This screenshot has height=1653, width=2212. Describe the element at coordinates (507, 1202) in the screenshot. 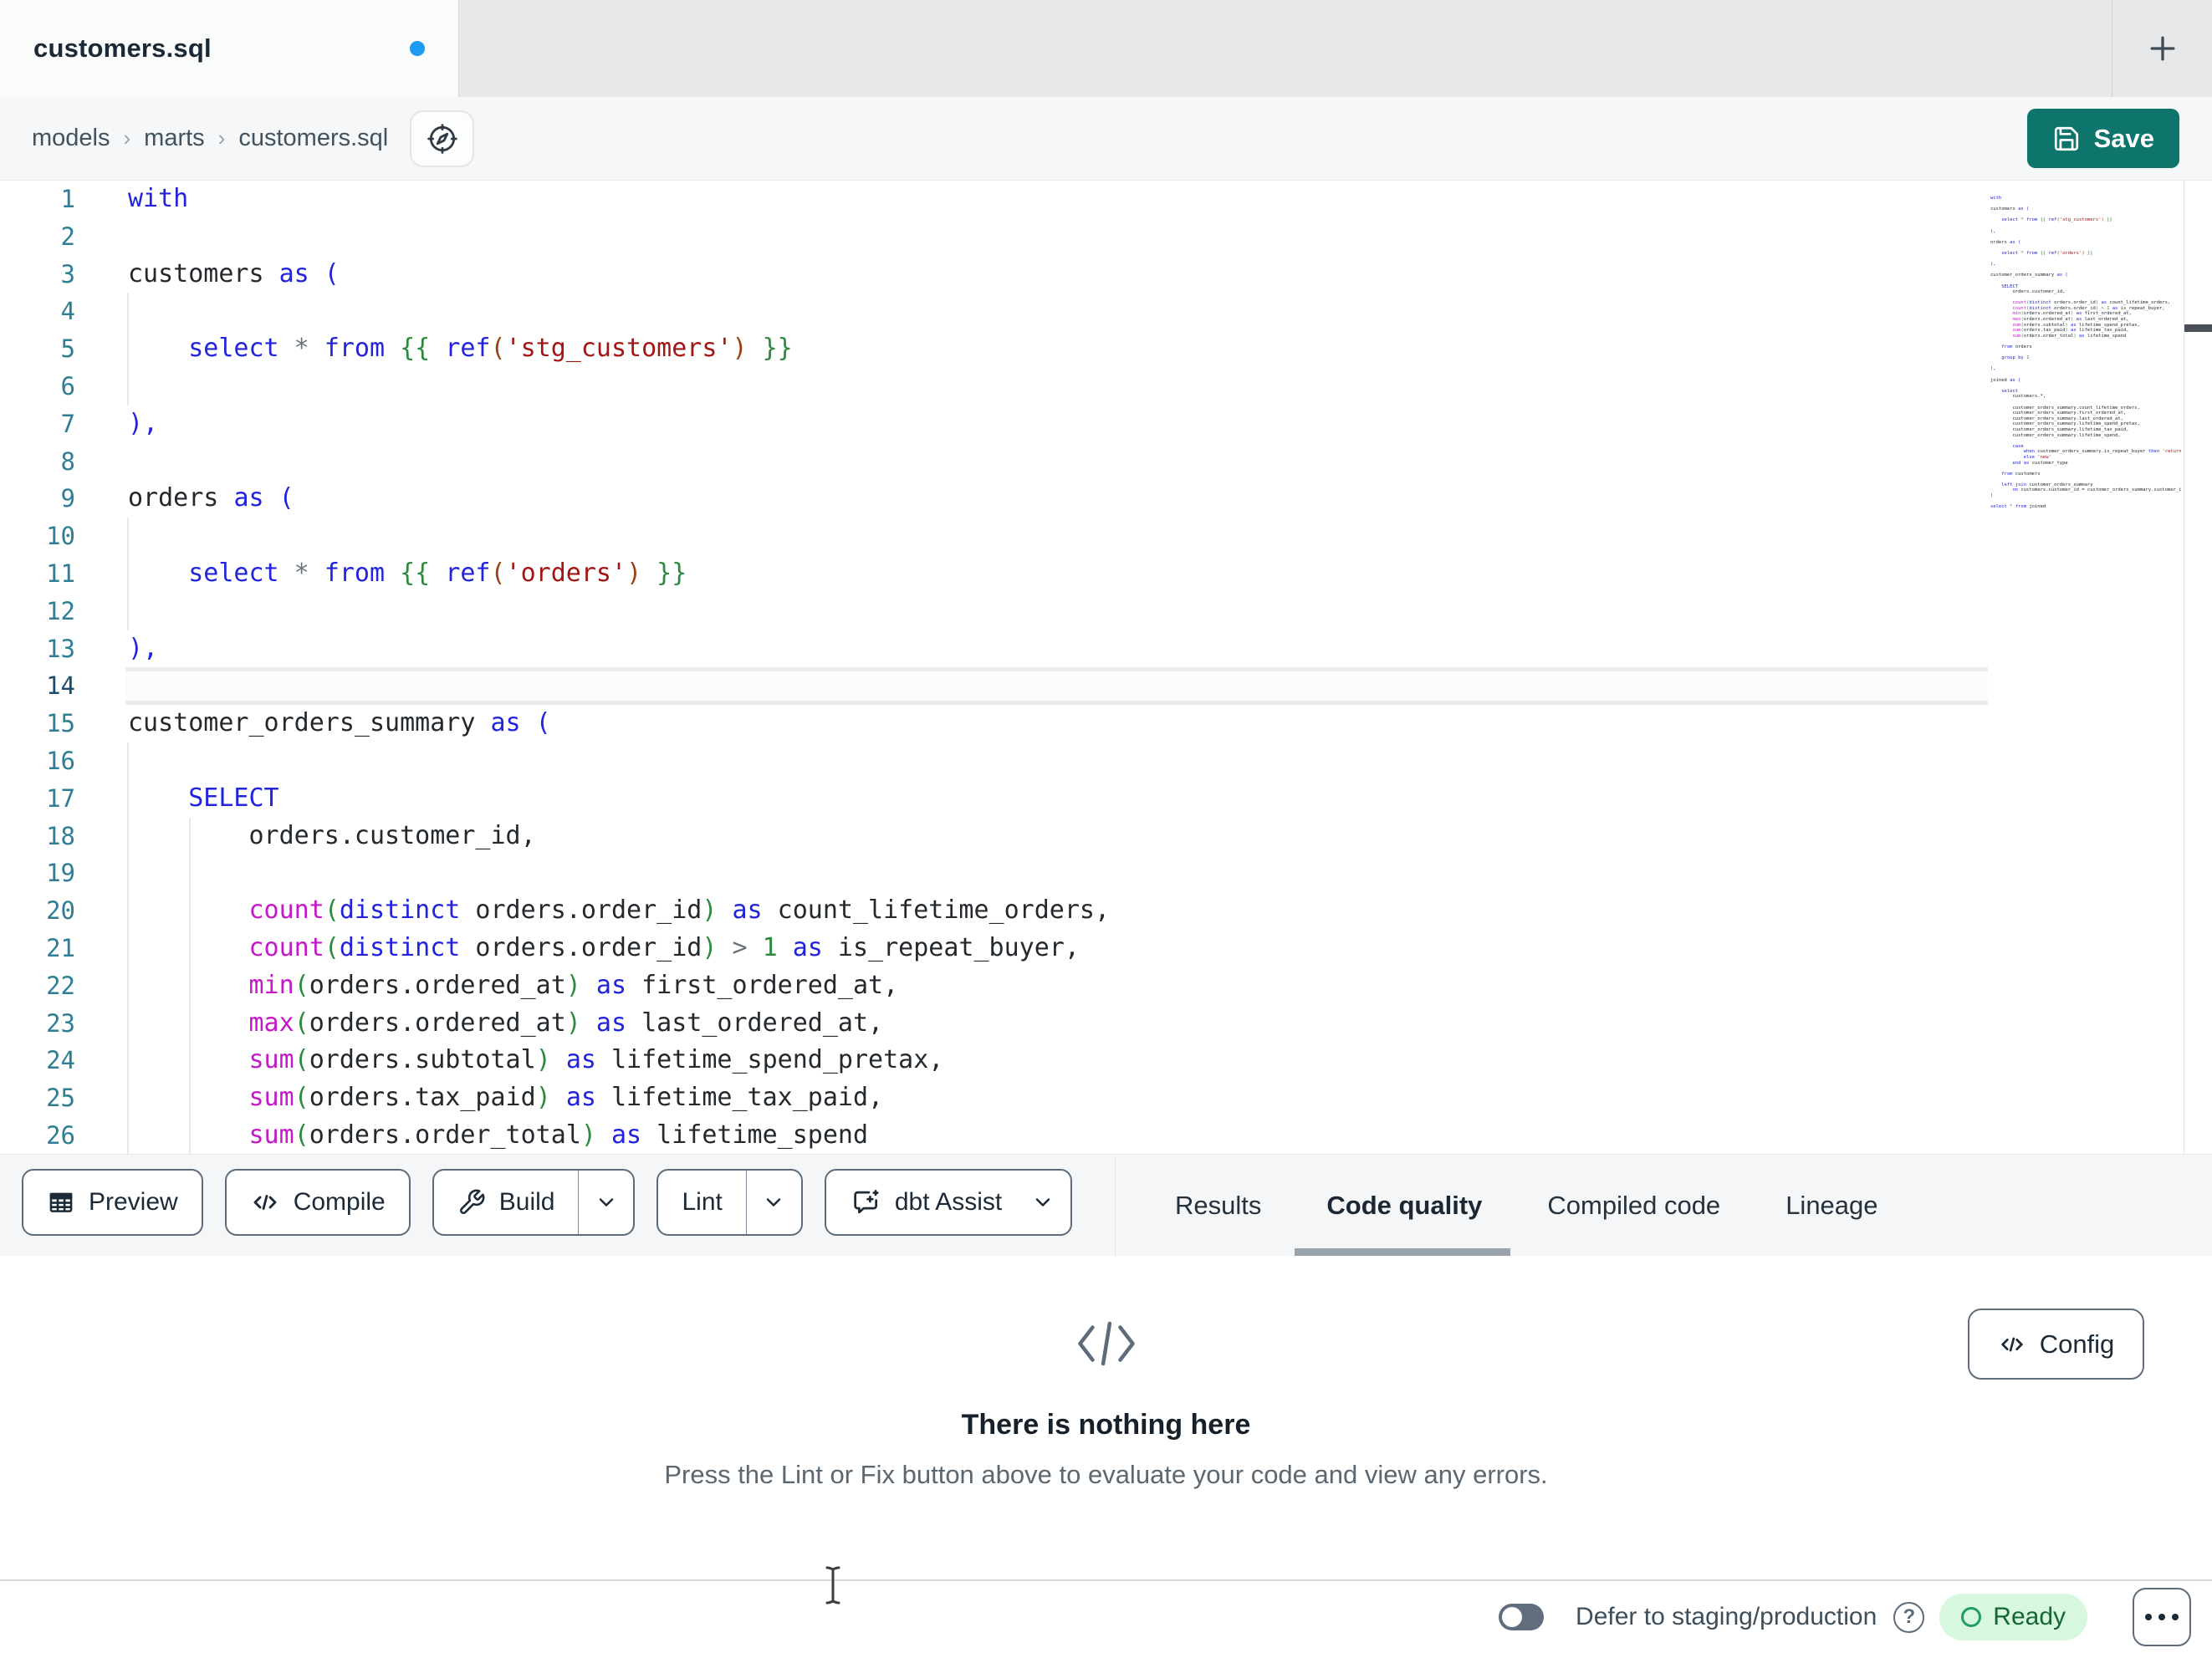

I see `build-button: Build` at that location.